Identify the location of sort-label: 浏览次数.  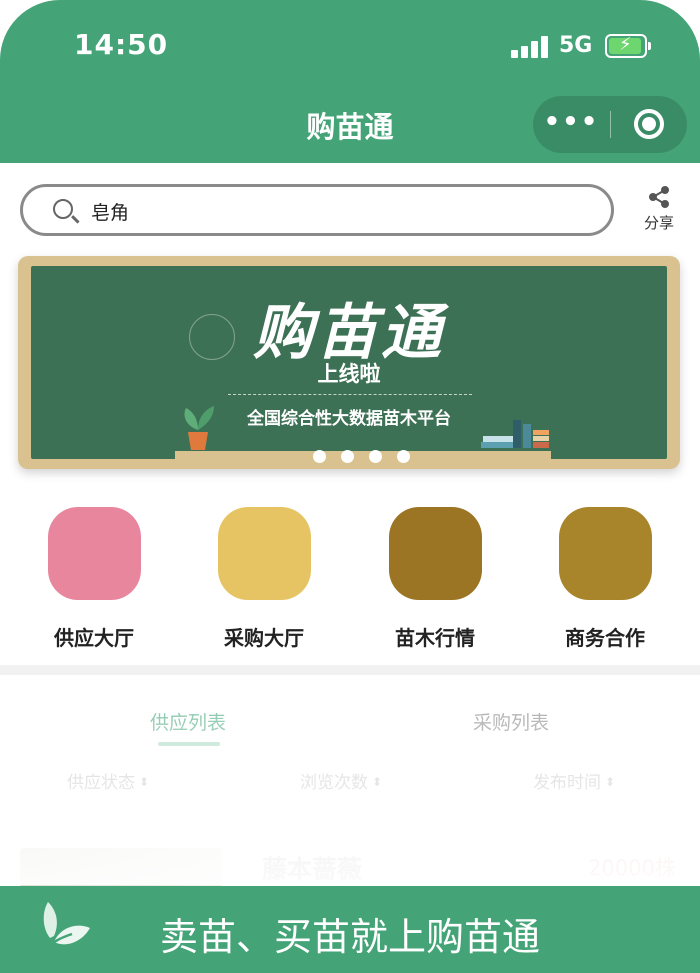
(334, 783).